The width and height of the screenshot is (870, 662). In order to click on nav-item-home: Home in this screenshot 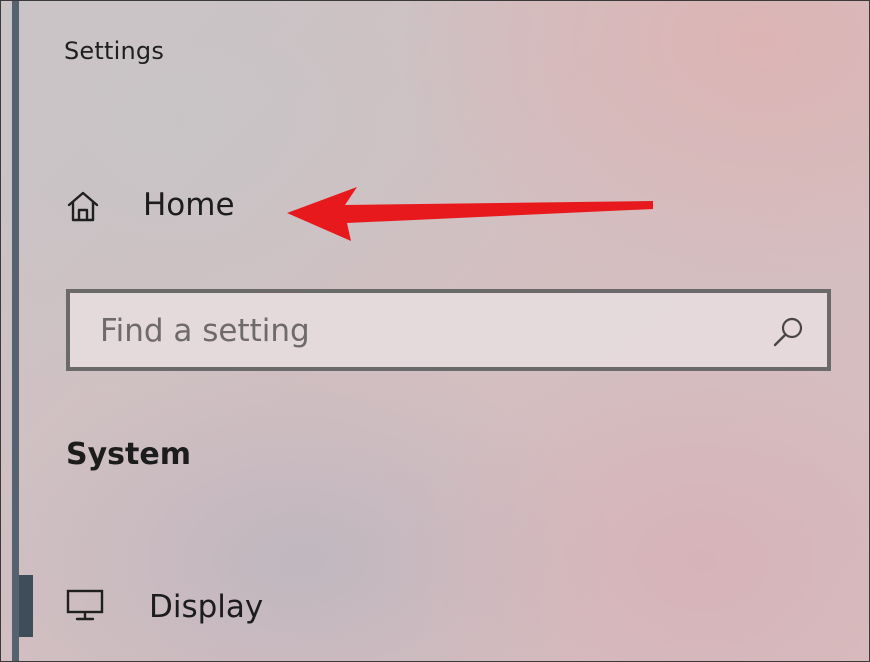, I will do `click(189, 207)`.